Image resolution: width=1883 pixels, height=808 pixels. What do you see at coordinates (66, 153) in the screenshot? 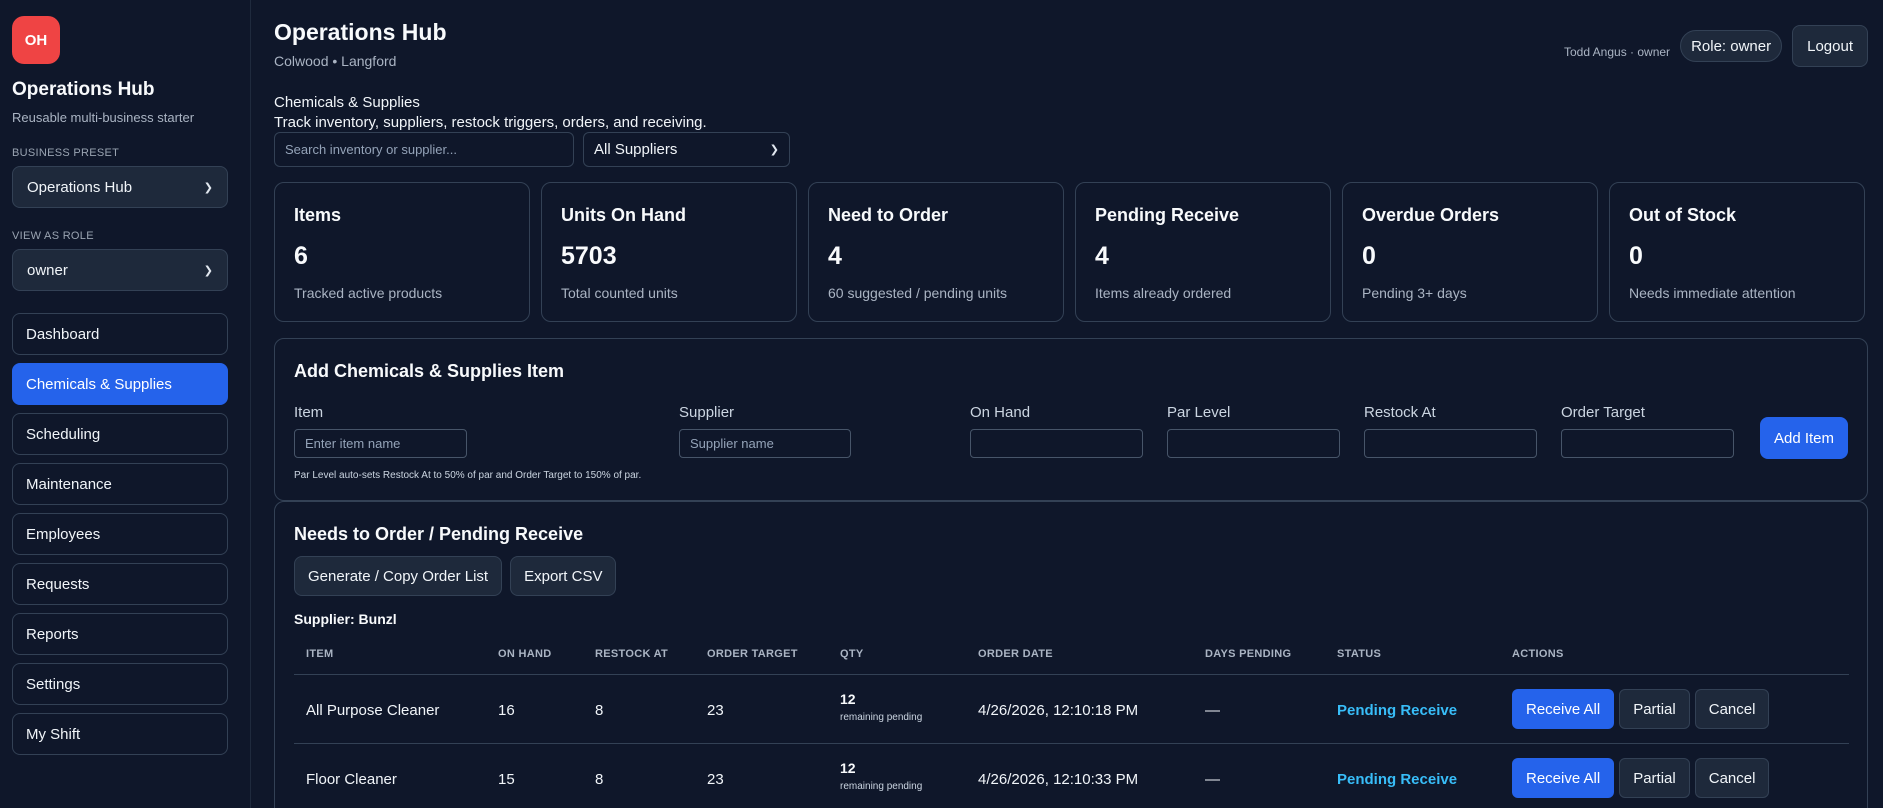
I see `business-preset-label: BUSINESS PRESET` at bounding box center [66, 153].